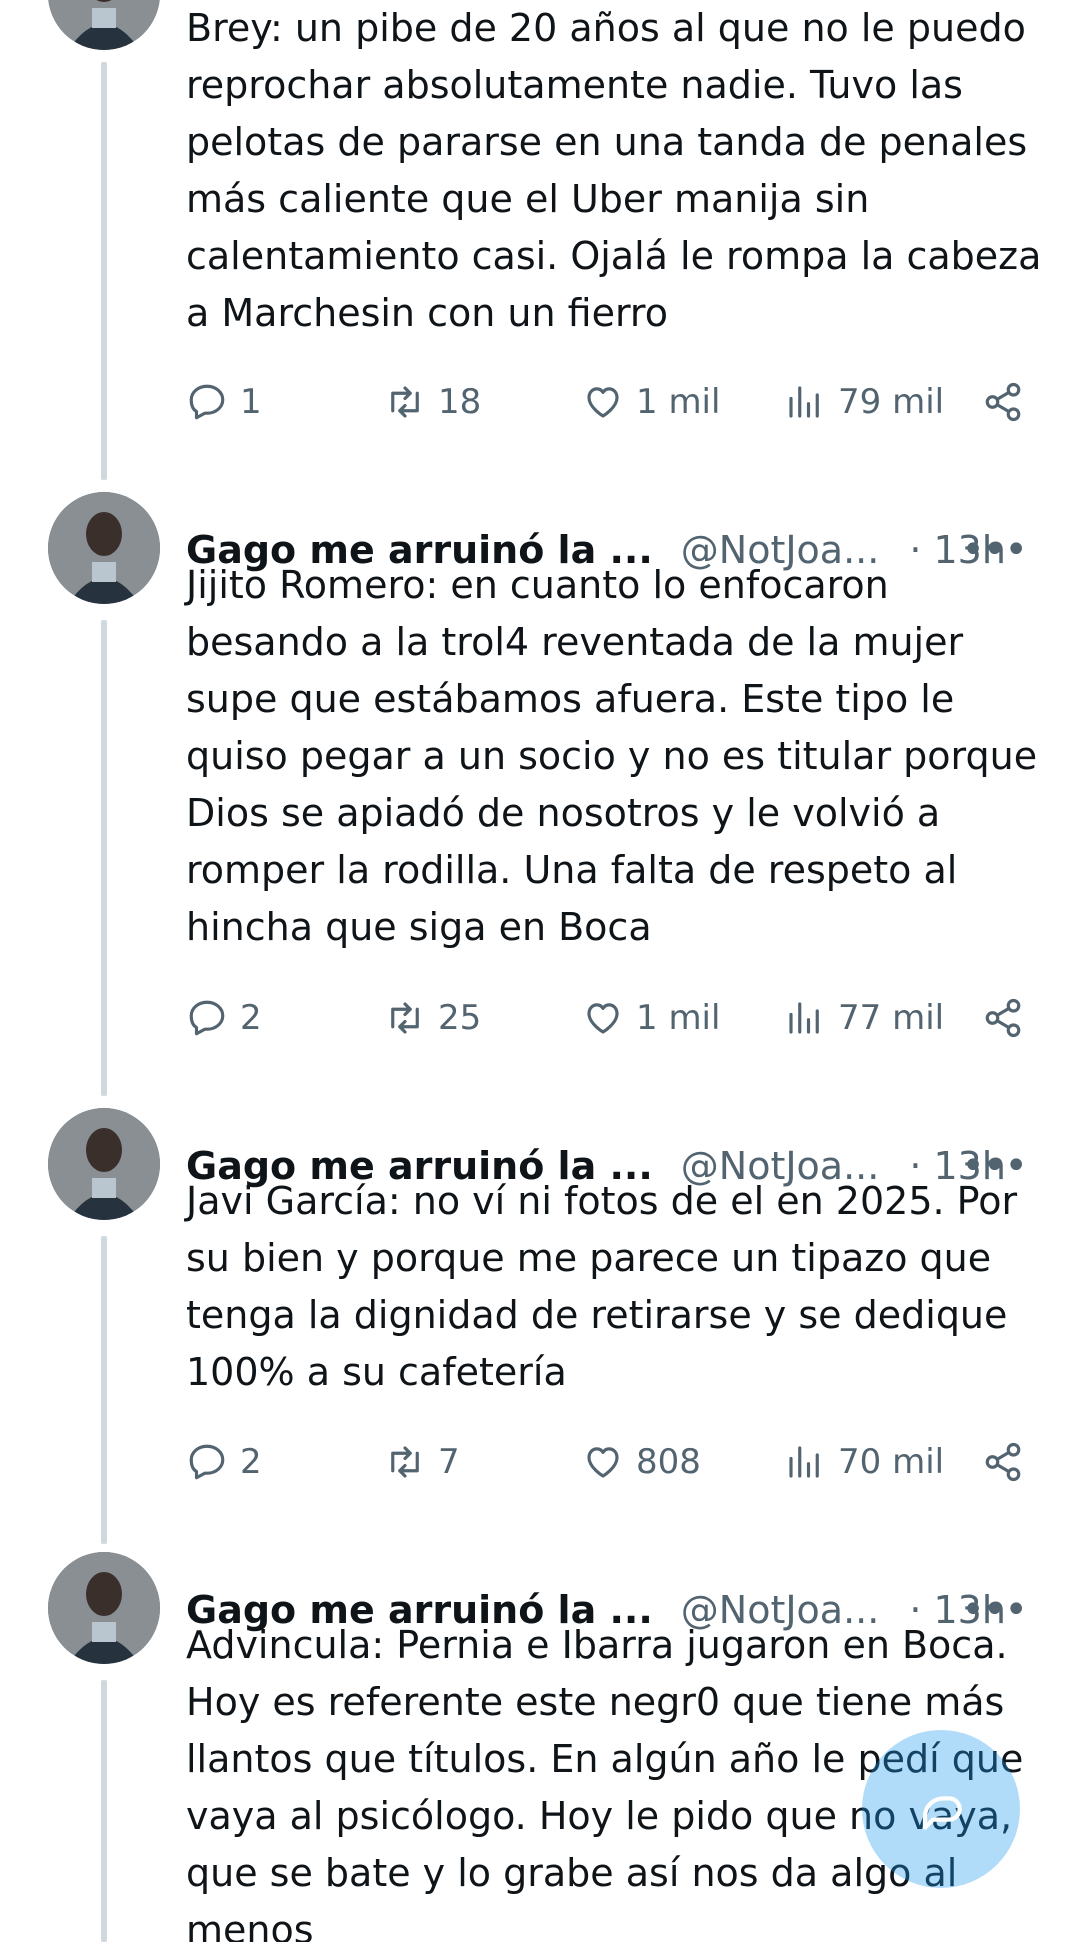 Image resolution: width=1080 pixels, height=1942 pixels. Describe the element at coordinates (891, 1462) in the screenshot. I see `view-count: 70 mil` at that location.